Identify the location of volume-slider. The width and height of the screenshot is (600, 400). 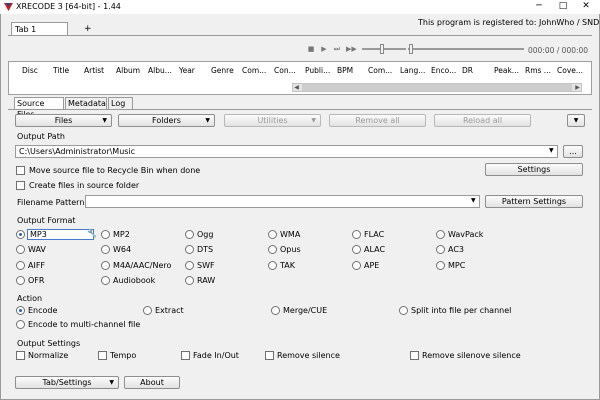
(384, 49).